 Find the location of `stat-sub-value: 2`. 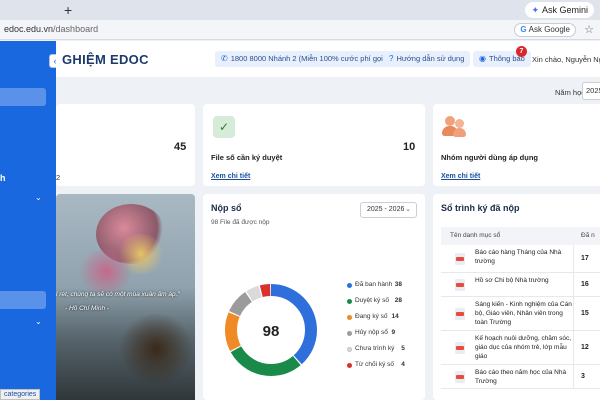

stat-sub-value: 2 is located at coordinates (58, 177).